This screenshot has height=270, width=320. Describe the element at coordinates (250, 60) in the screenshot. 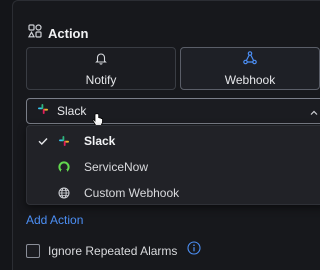

I see `webhook-icon` at that location.